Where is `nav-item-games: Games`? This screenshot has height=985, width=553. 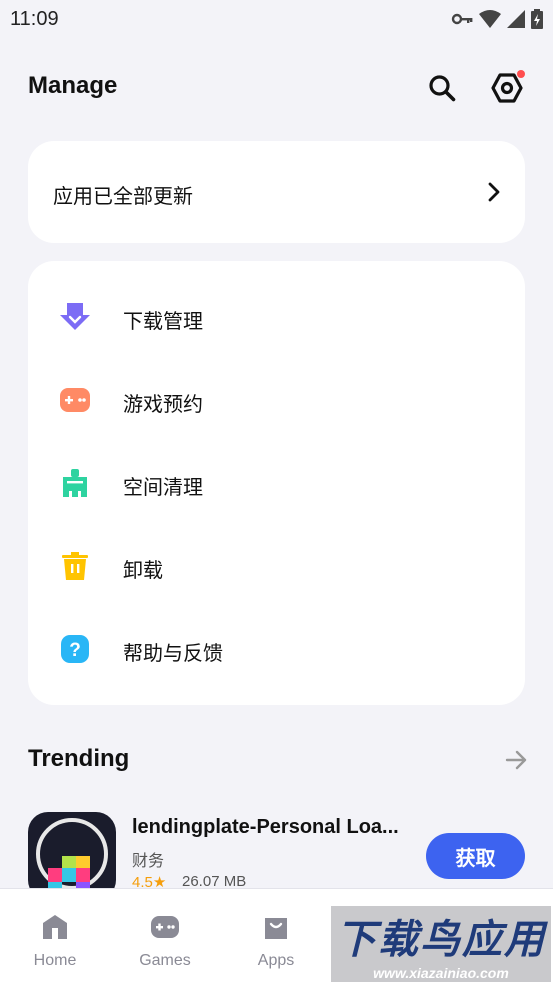 nav-item-games: Games is located at coordinates (165, 937).